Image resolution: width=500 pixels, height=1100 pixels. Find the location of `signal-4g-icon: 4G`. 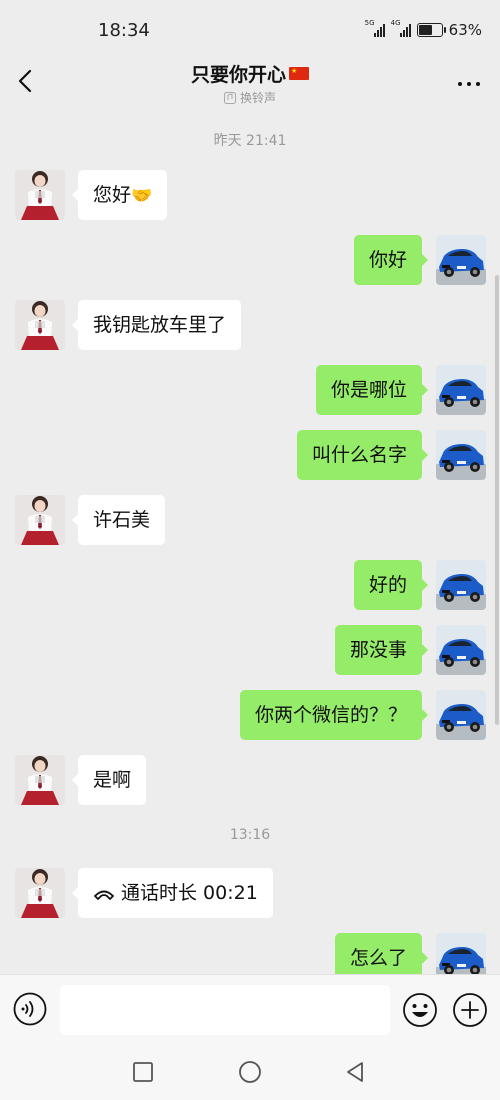

signal-4g-icon: 4G is located at coordinates (401, 28).